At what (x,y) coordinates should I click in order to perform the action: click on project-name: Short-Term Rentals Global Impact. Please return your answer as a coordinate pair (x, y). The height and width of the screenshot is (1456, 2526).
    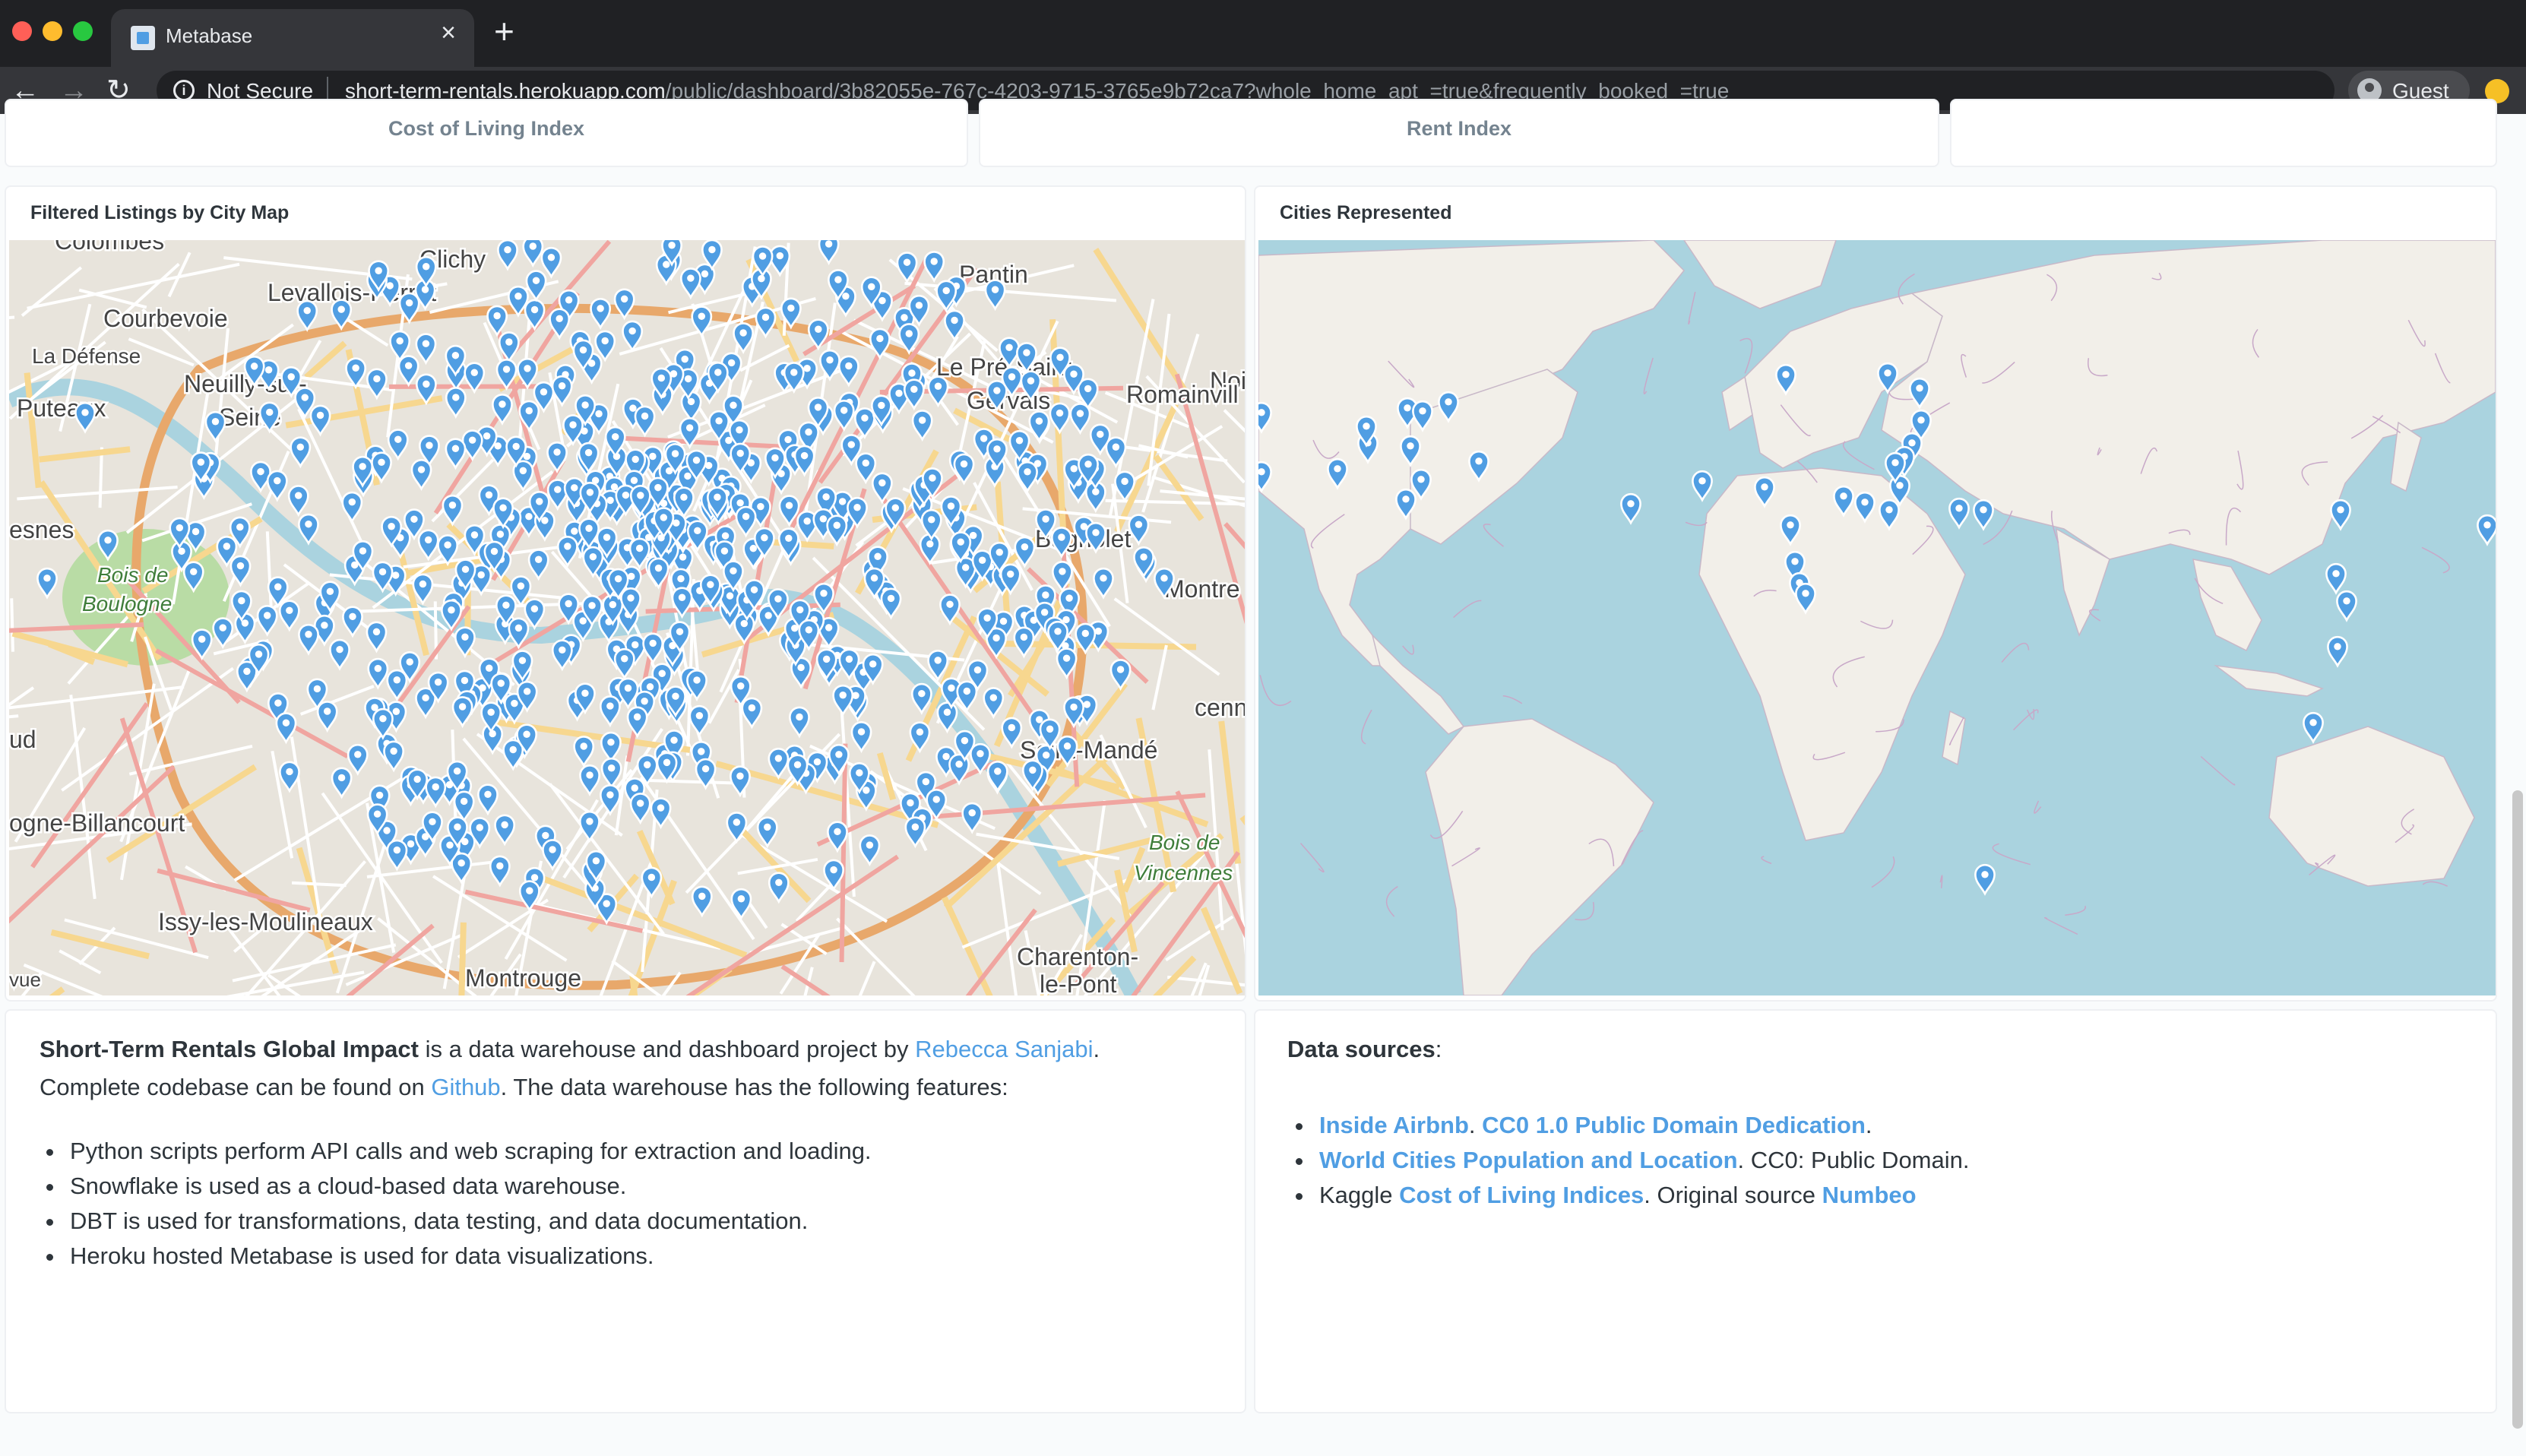
    Looking at the image, I should click on (229, 1049).